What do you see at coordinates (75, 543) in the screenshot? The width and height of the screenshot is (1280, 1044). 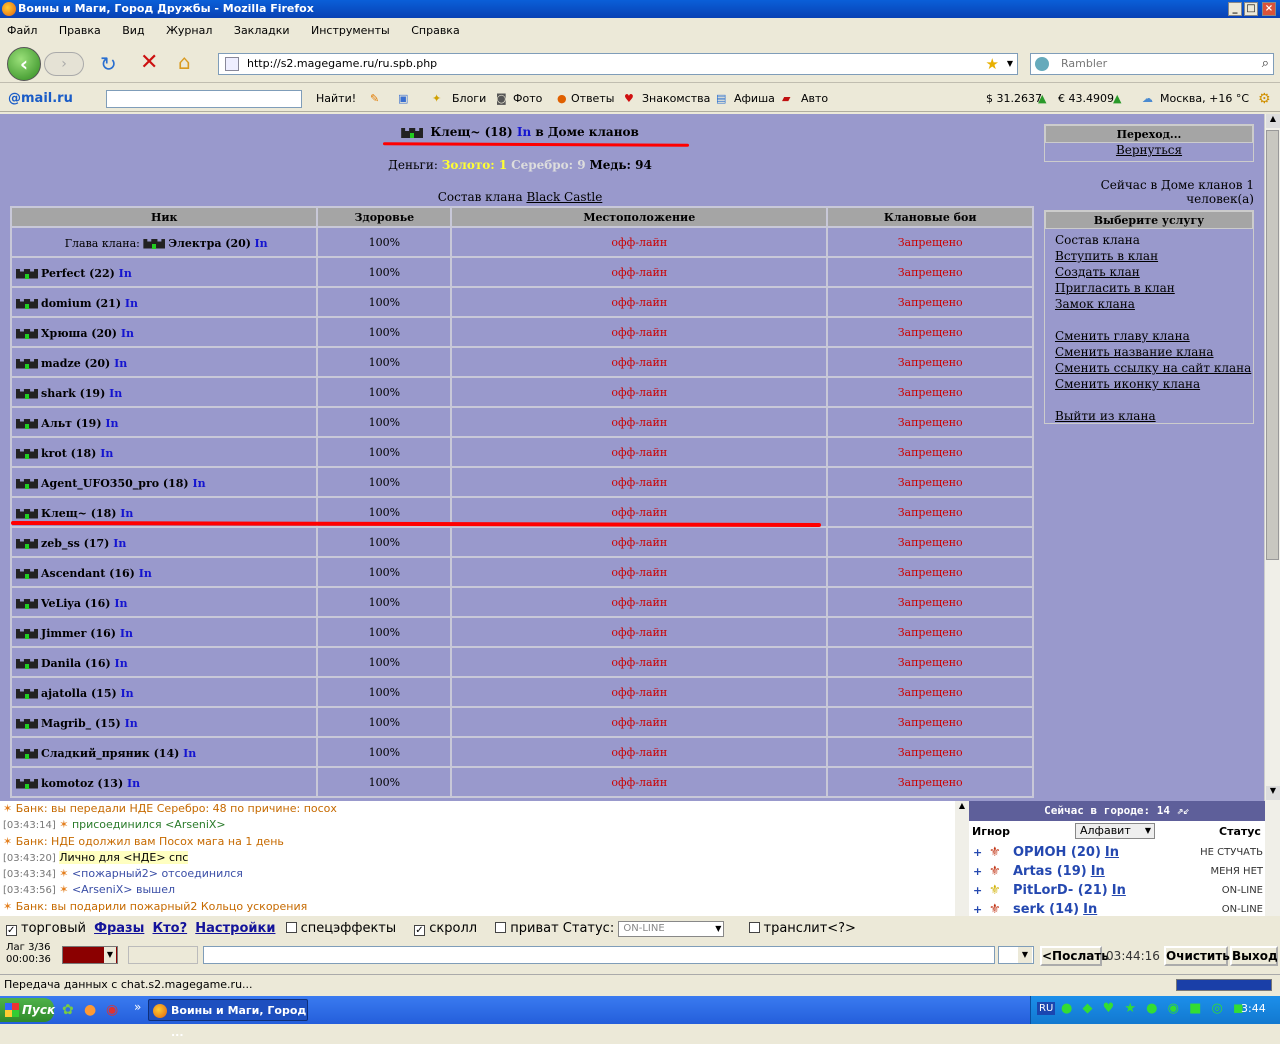 I see `member-name: zeb_ss (17)` at bounding box center [75, 543].